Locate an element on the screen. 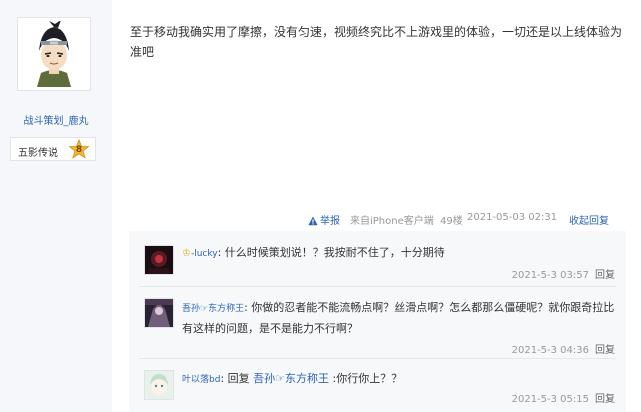  warning-triangle-icon is located at coordinates (313, 221).